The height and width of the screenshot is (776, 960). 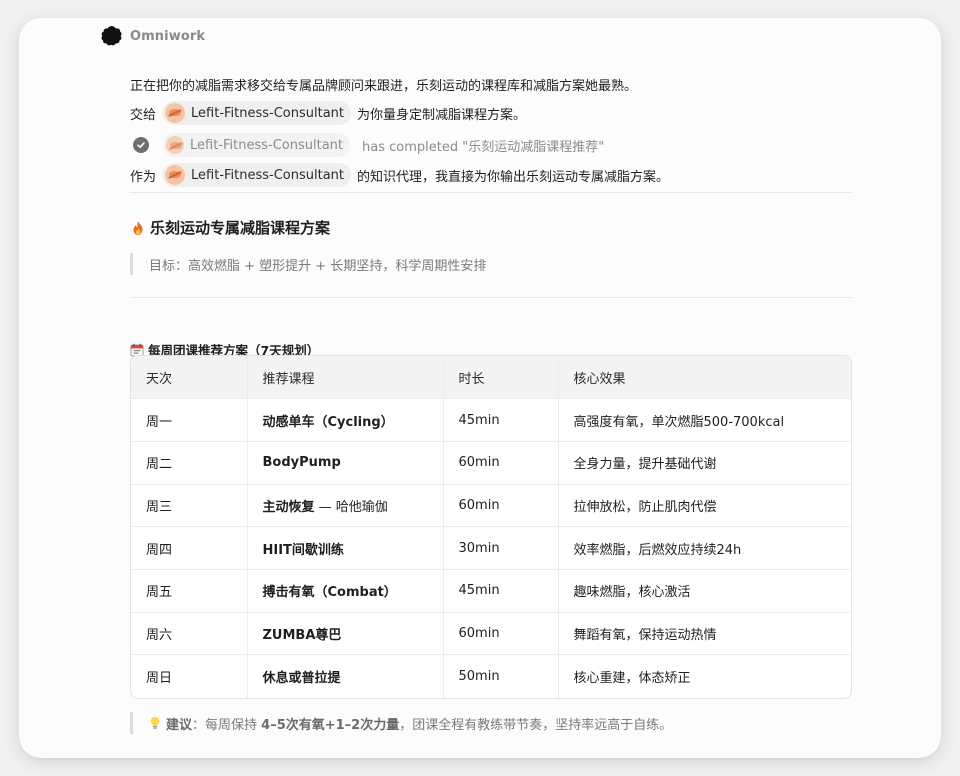 I want to click on course-name: ZUMBA尊巴, so click(x=302, y=635).